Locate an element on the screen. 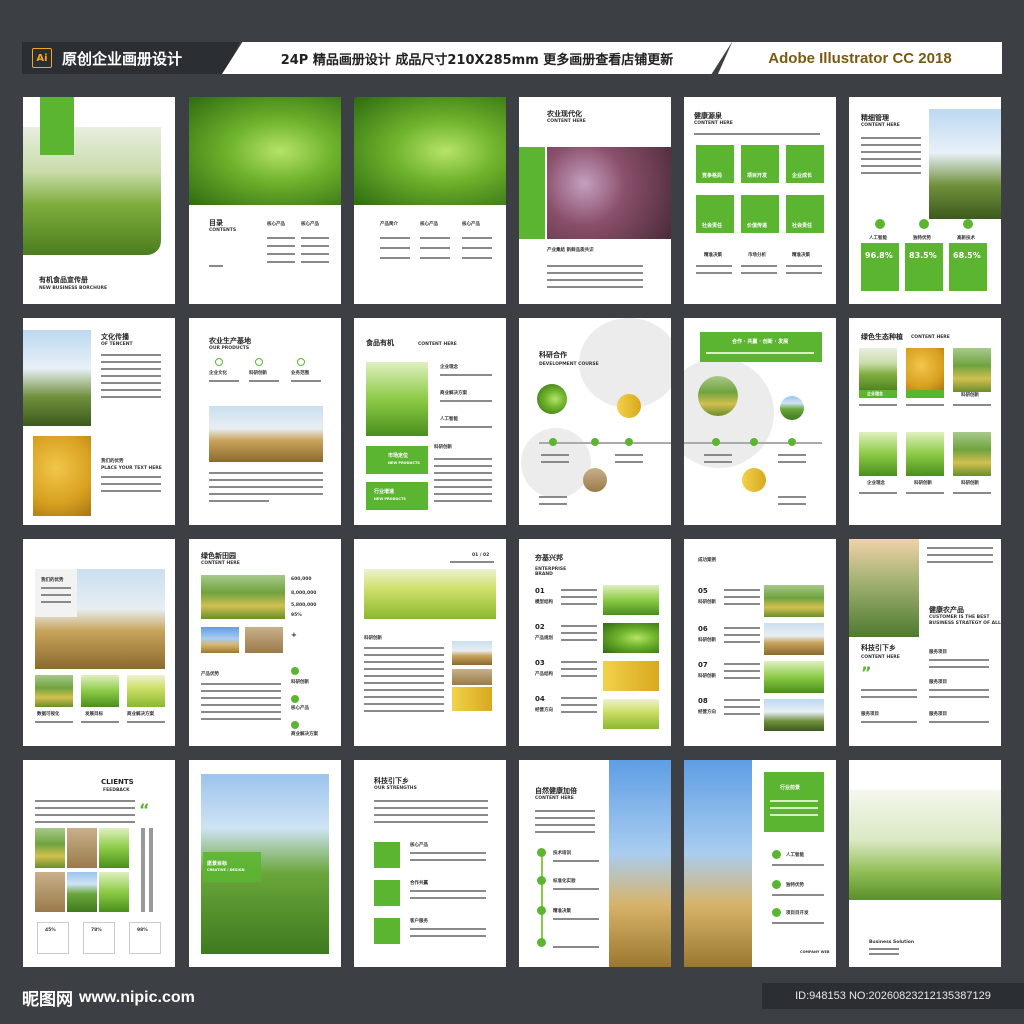  eco-title: 绿色生态种植 is located at coordinates (882, 337).